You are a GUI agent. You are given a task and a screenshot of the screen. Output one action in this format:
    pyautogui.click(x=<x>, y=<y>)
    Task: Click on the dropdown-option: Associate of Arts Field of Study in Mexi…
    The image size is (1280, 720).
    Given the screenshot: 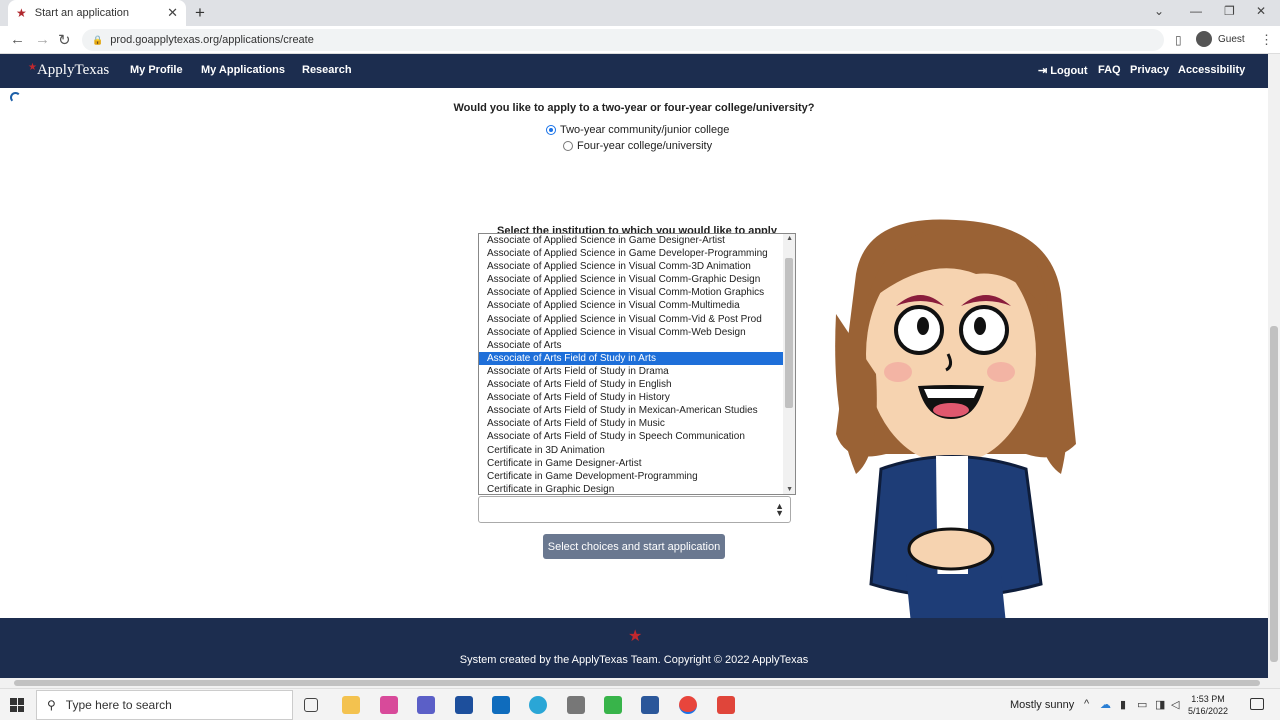 What is the action you would take?
    pyautogui.click(x=631, y=410)
    